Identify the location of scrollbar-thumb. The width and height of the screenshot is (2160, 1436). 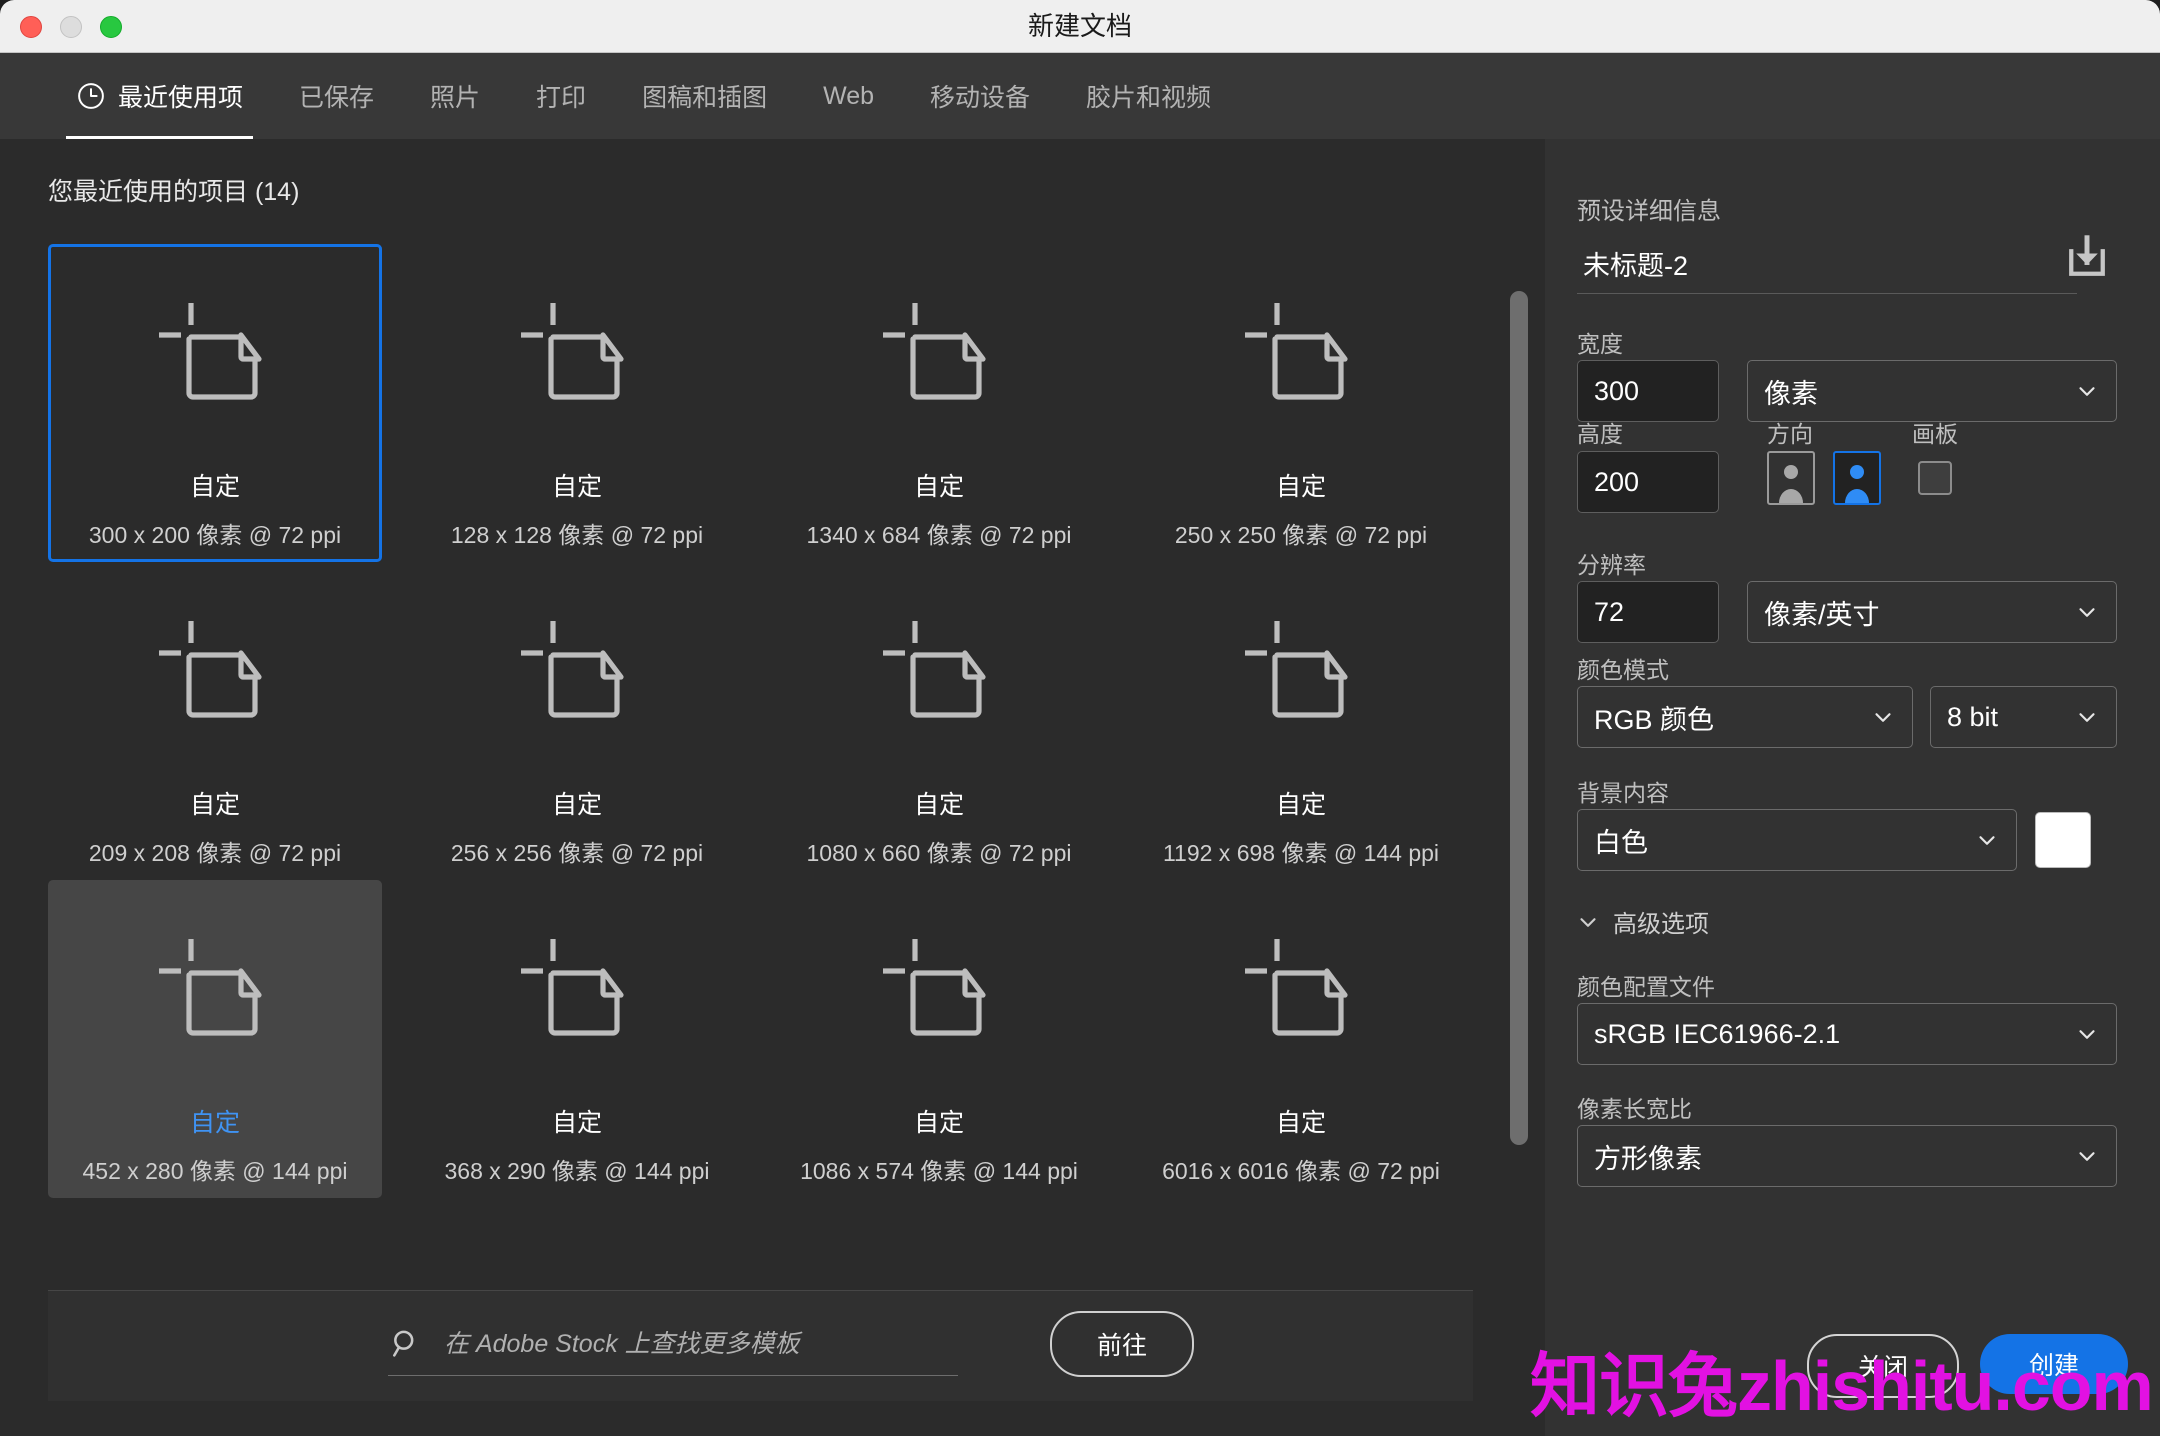
(1519, 718).